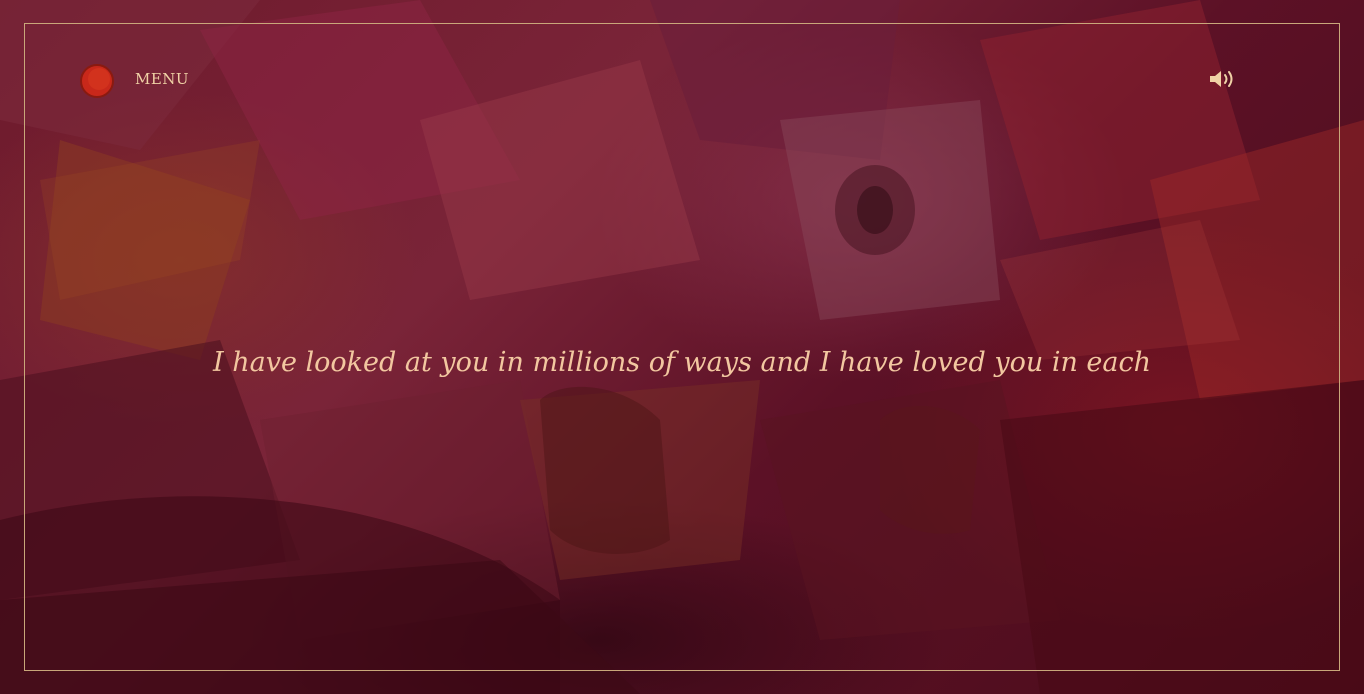 The height and width of the screenshot is (694, 1364). I want to click on menu-button: MENU, so click(162, 79).